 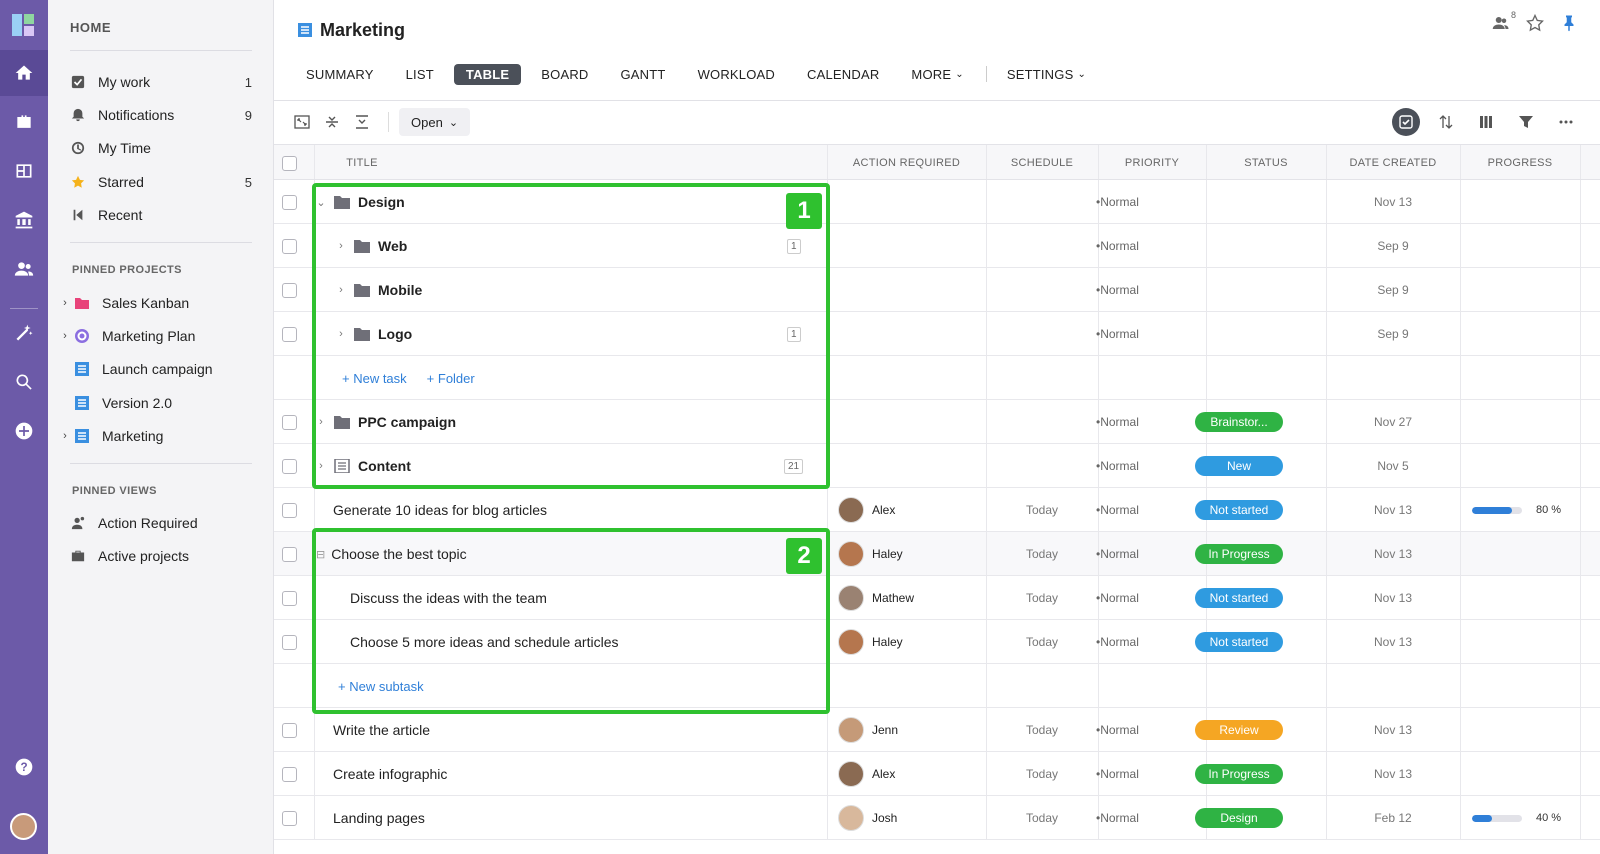 What do you see at coordinates (340, 74) in the screenshot?
I see `tab-summary: SUMMARY` at bounding box center [340, 74].